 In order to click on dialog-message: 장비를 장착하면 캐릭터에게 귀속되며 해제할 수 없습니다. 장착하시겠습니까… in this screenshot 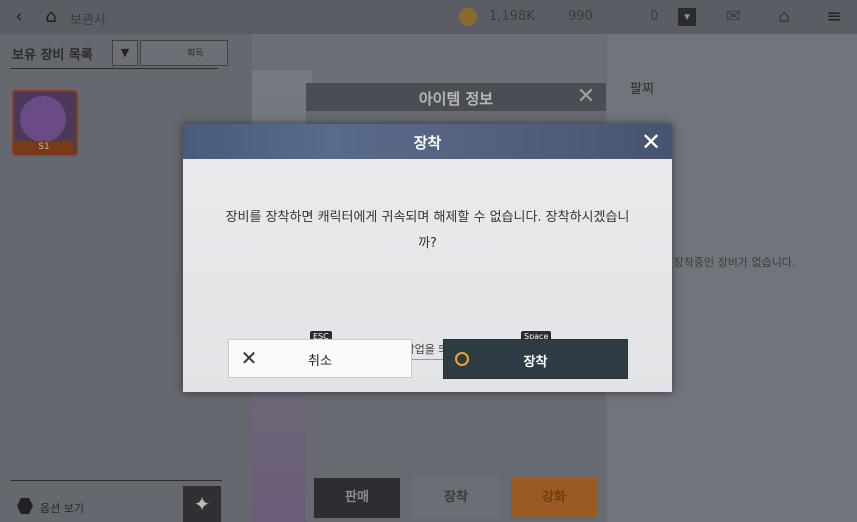, I will do `click(427, 230)`.